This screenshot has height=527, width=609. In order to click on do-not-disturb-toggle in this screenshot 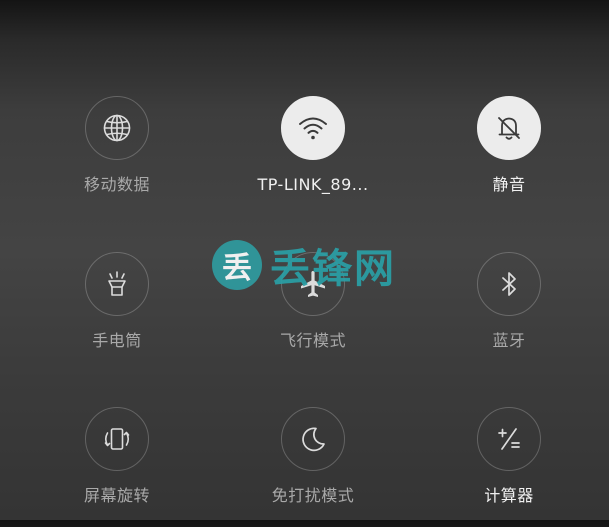, I will do `click(313, 439)`.